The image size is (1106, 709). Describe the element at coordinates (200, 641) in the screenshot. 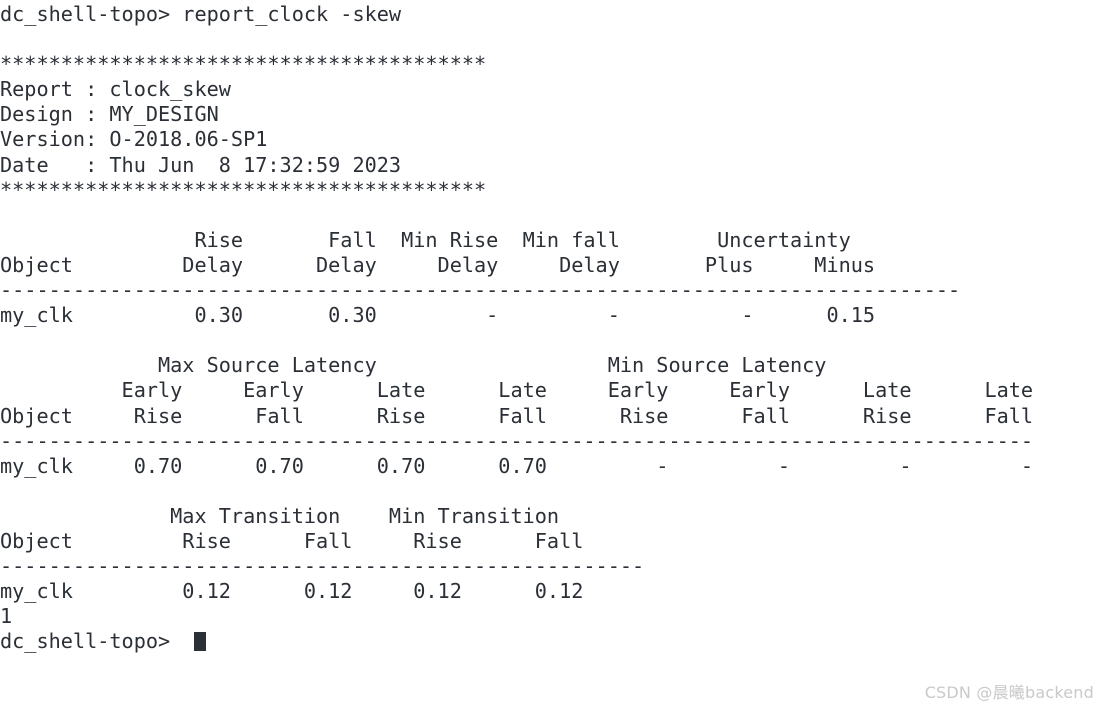

I see `terminal-cursor` at that location.